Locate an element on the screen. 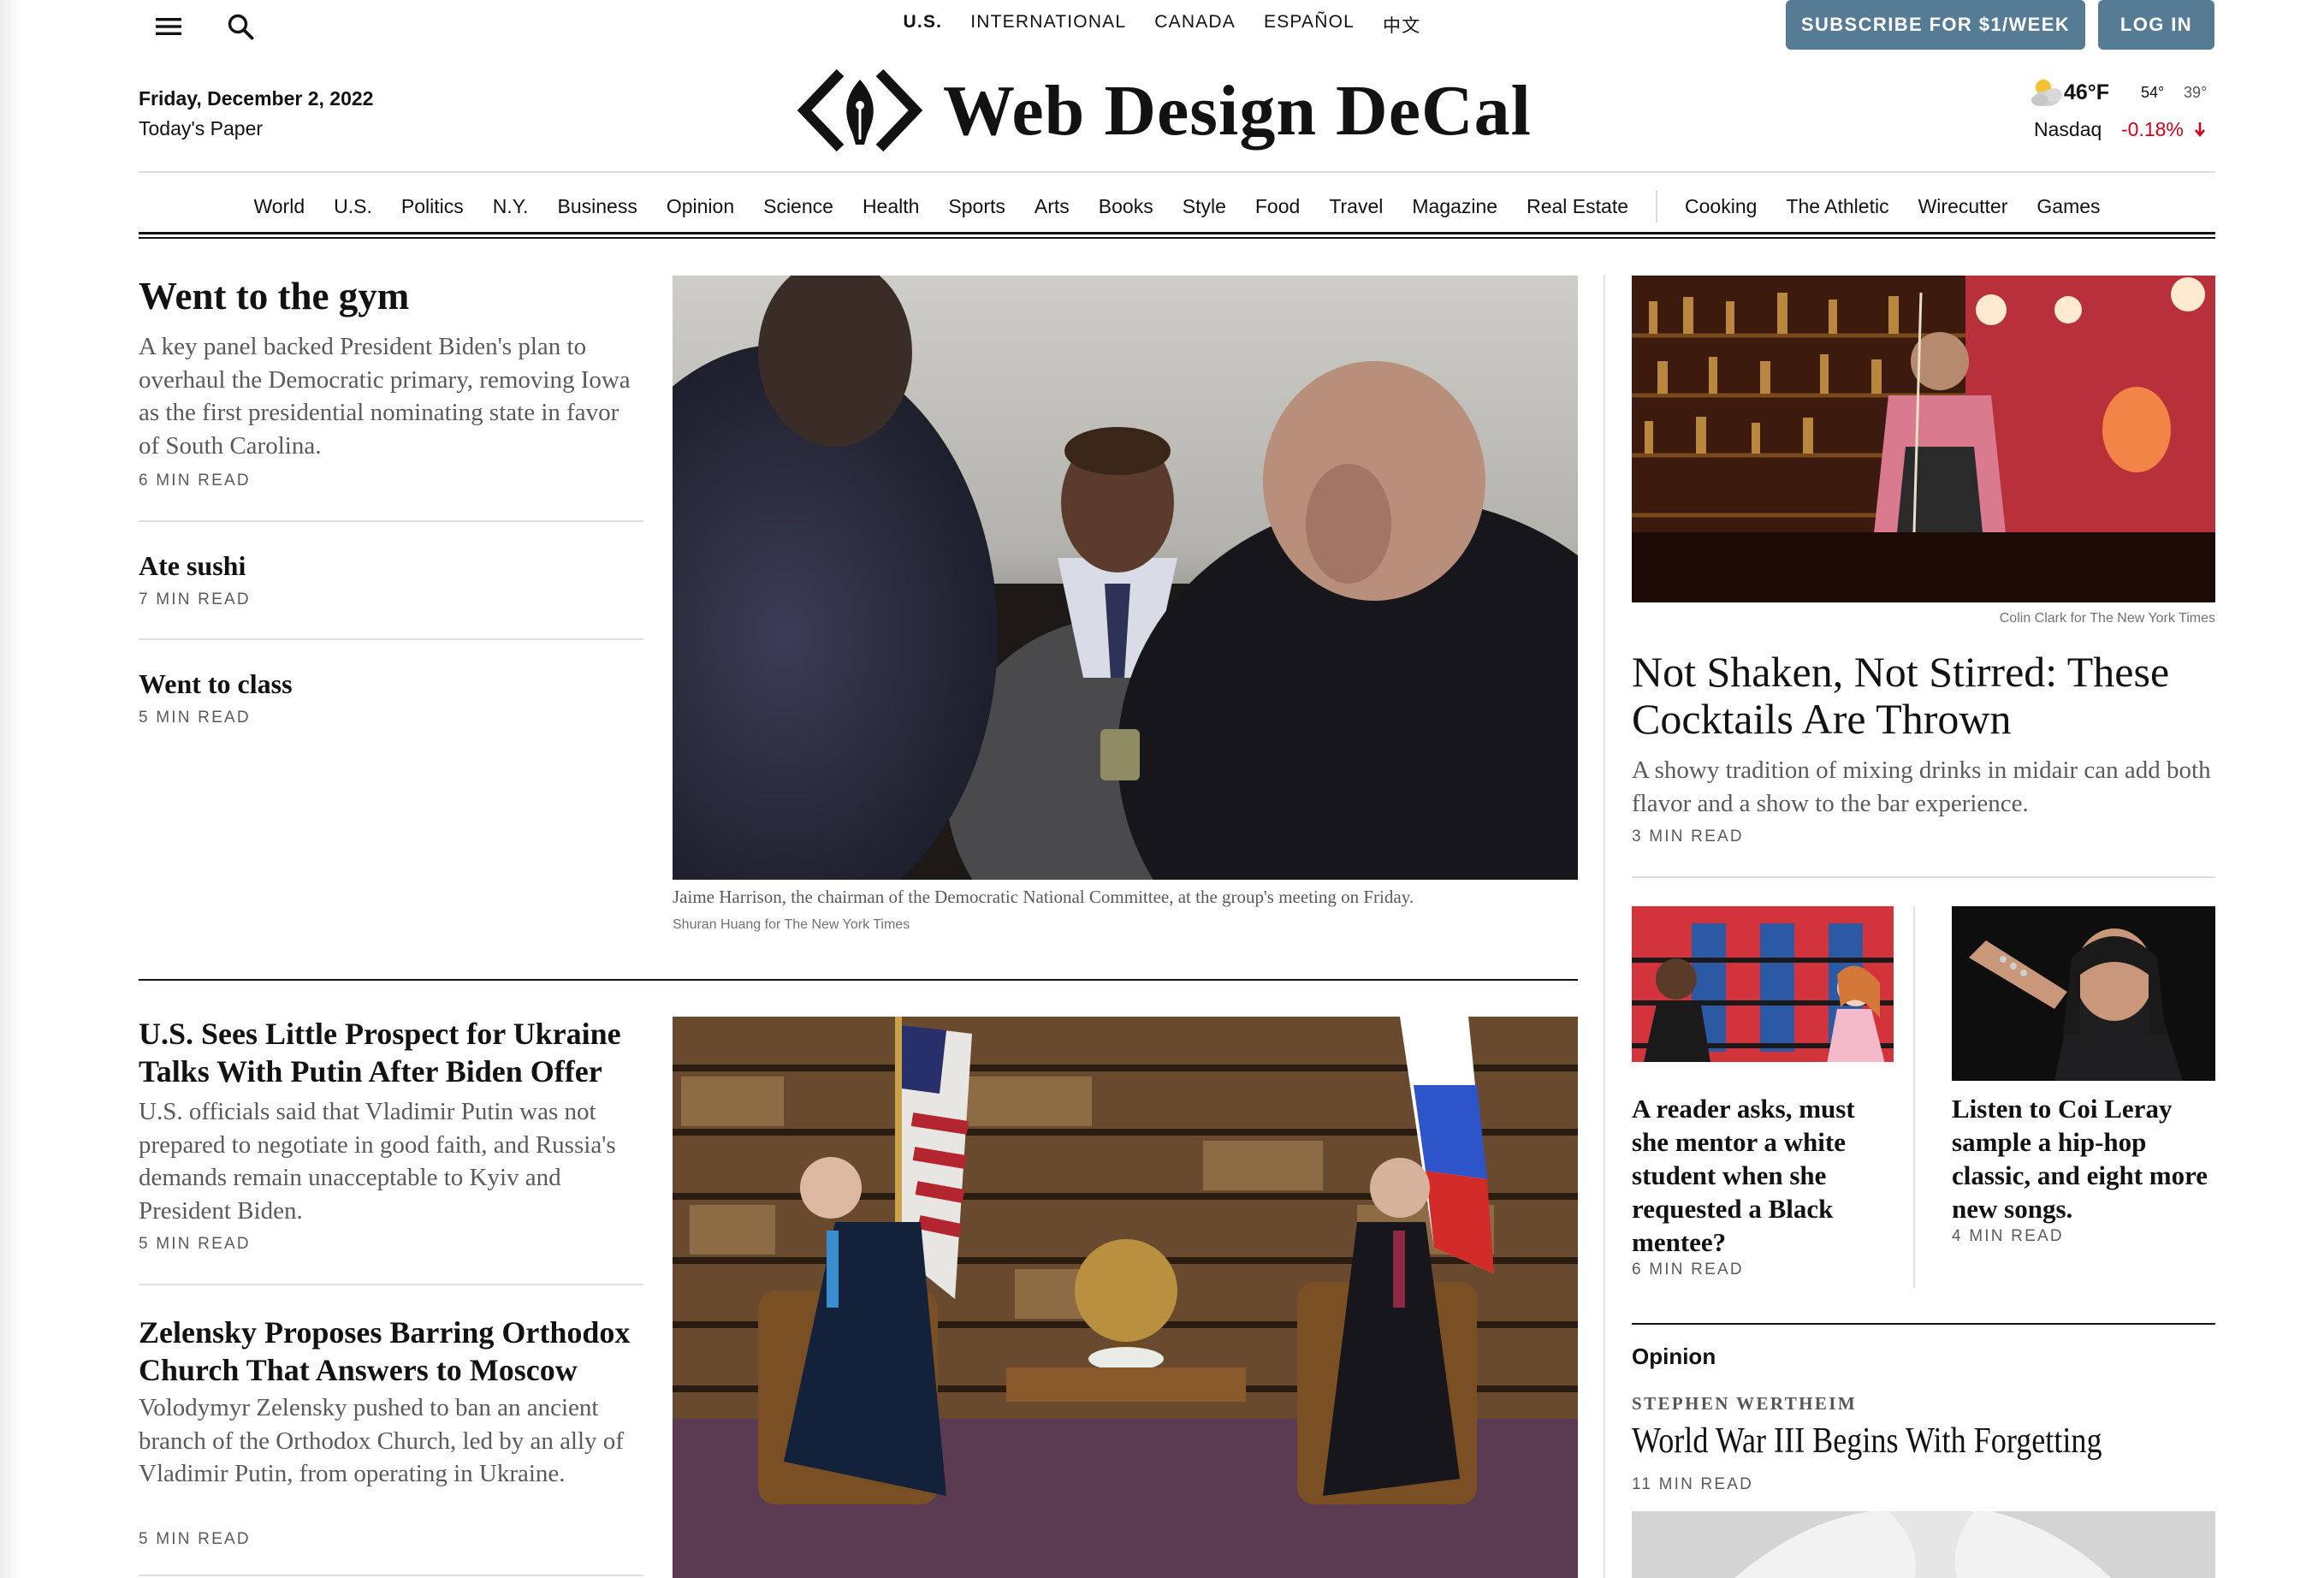 The width and height of the screenshot is (2324, 1578). biden-putin-photo-image is located at coordinates (1125, 1297).